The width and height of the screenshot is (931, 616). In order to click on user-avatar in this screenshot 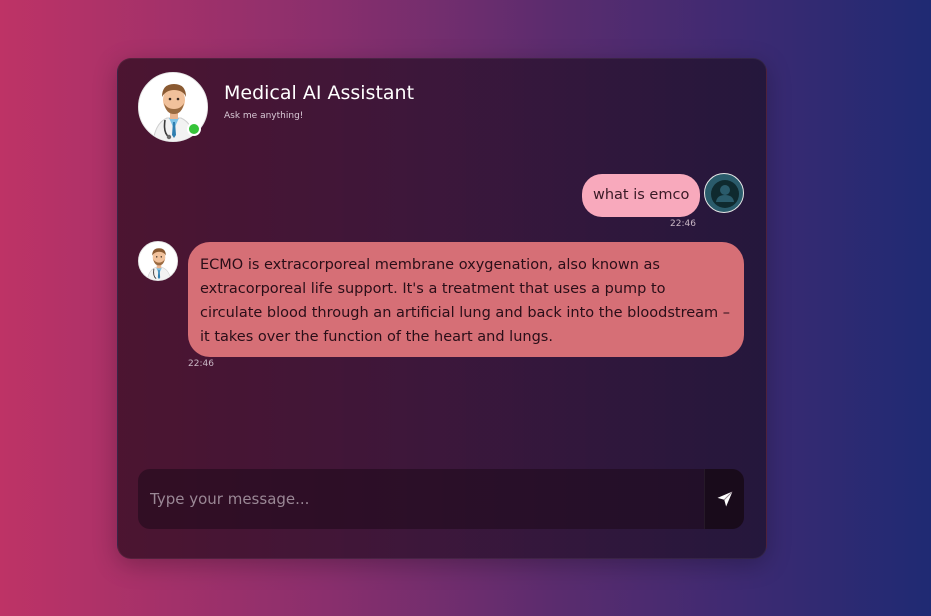, I will do `click(724, 193)`.